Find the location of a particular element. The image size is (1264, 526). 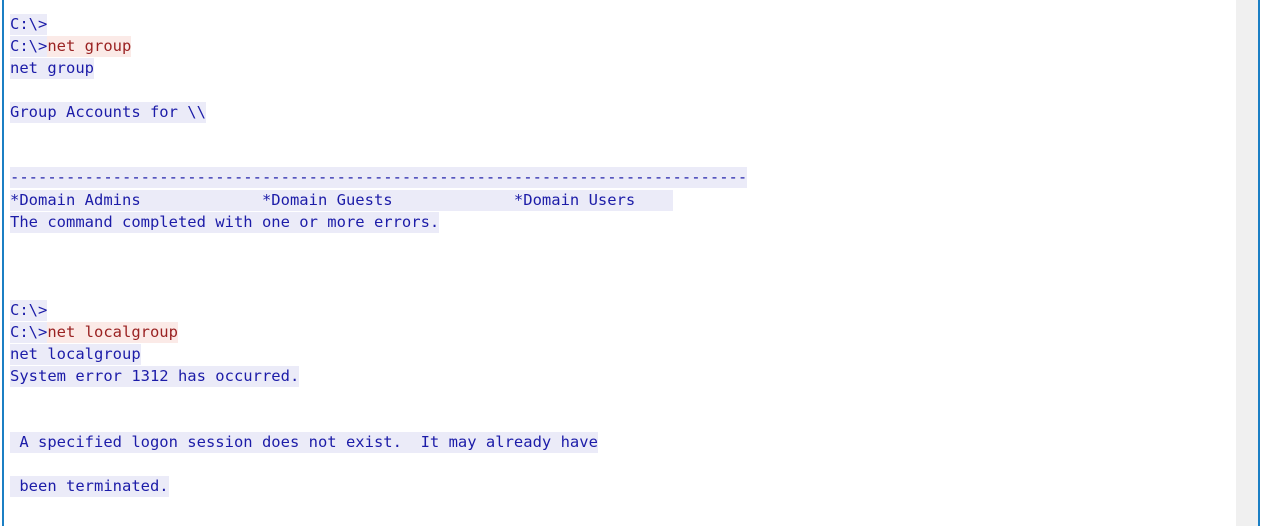

console-command-text: net localgroup is located at coordinates (112, 332).